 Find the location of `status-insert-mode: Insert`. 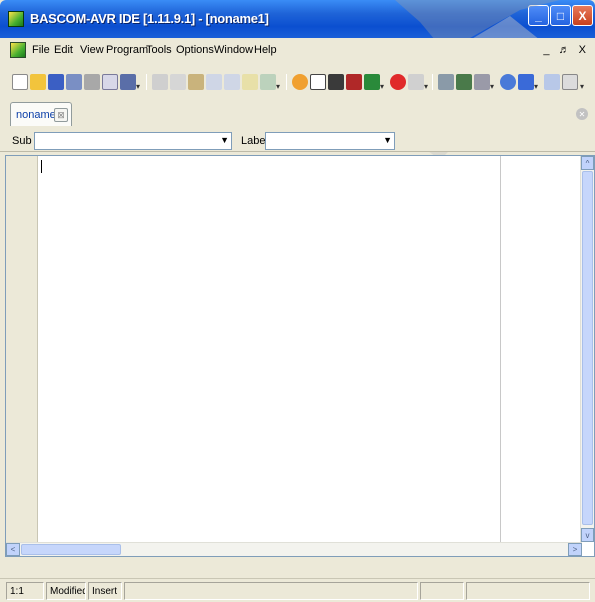

status-insert-mode: Insert is located at coordinates (105, 591).